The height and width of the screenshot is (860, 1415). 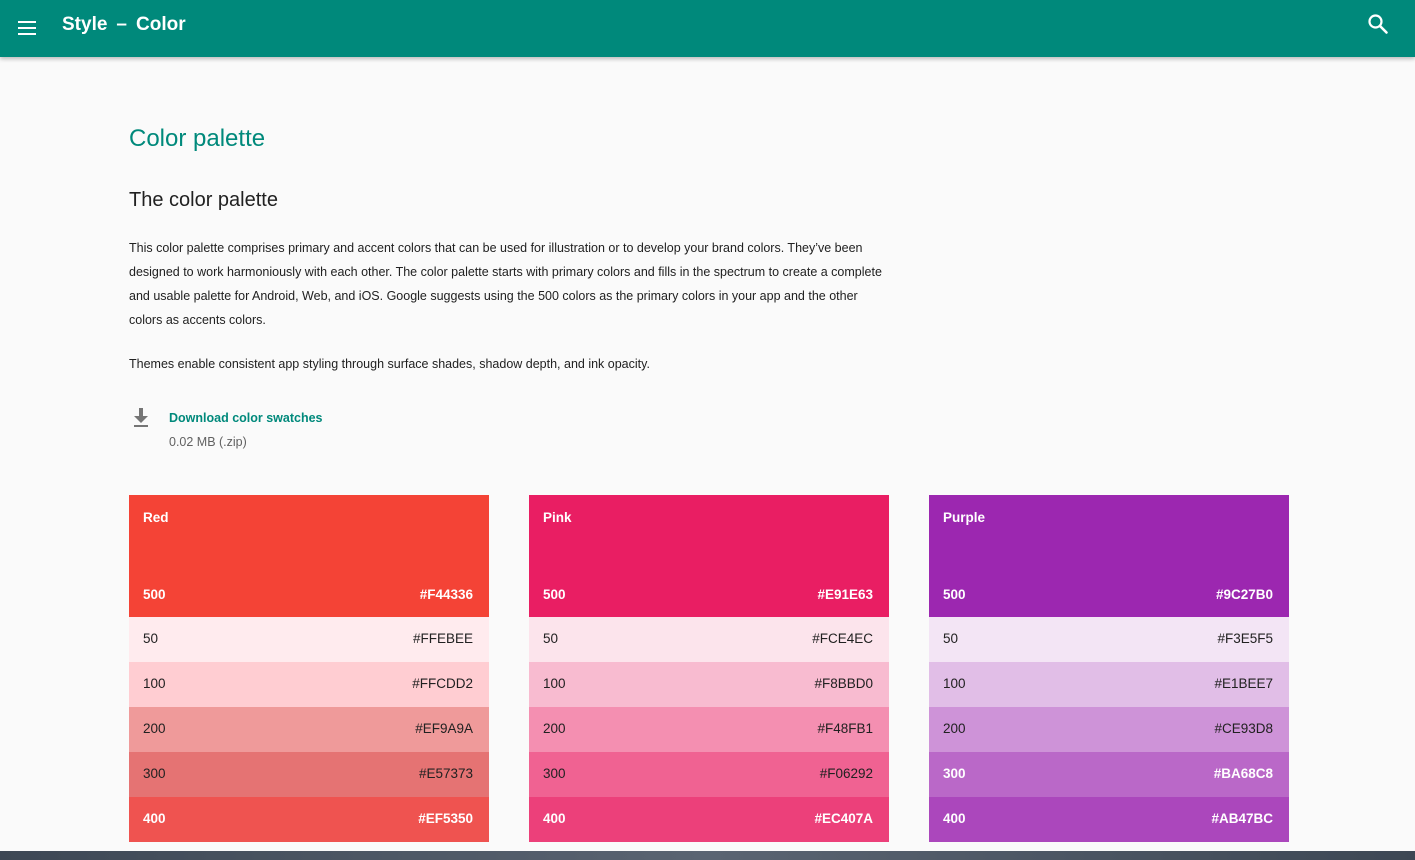 I want to click on primary-hex-label: #F44336, so click(x=446, y=594).